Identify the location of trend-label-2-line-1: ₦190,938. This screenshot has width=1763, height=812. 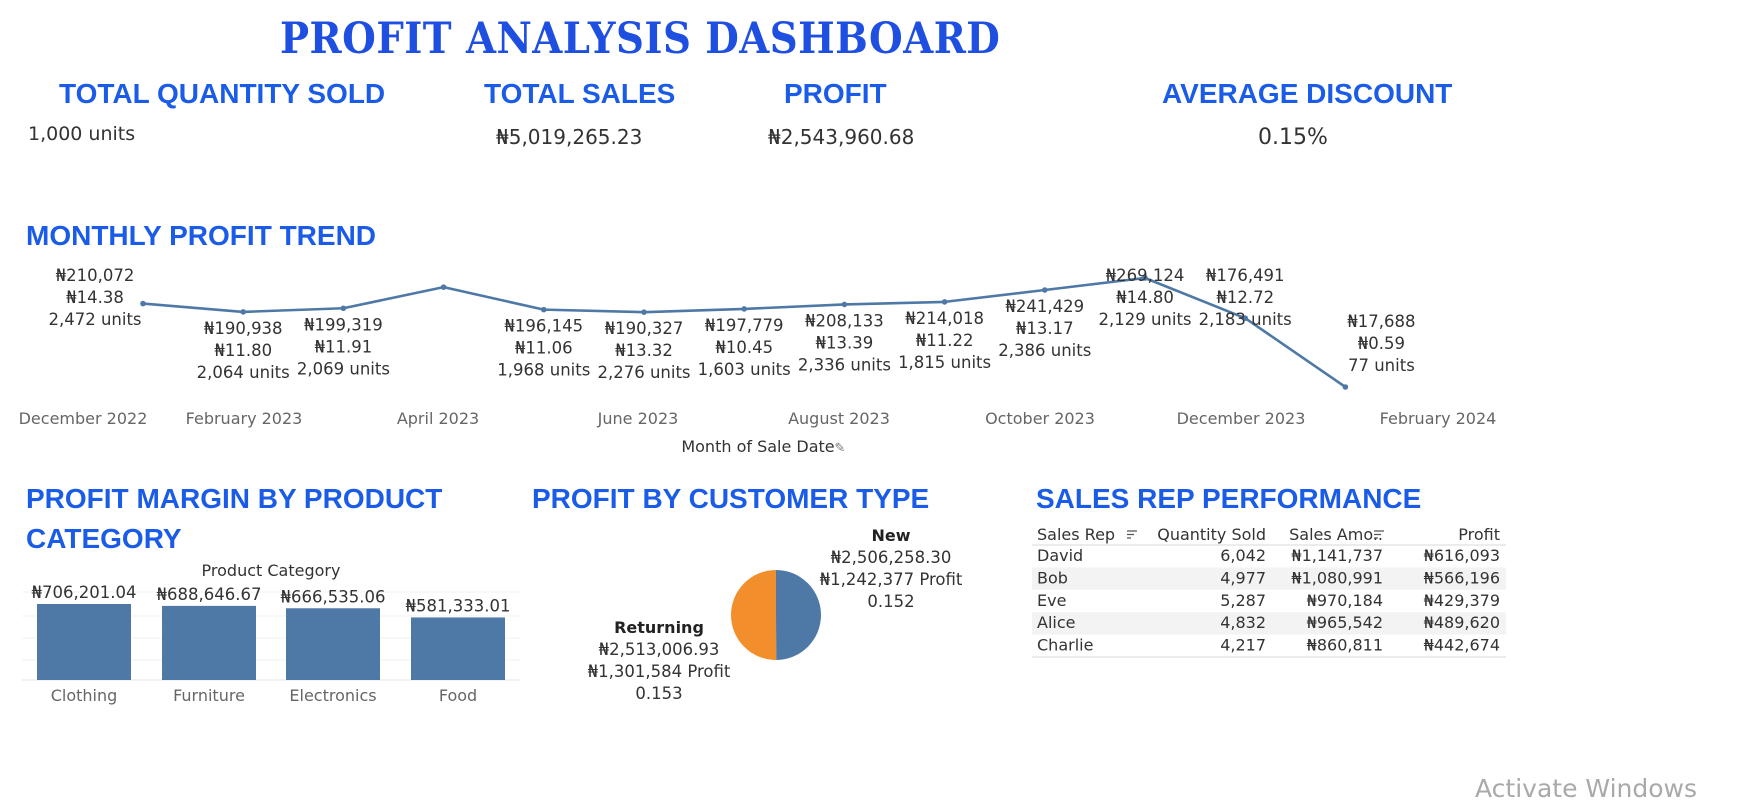
(243, 328).